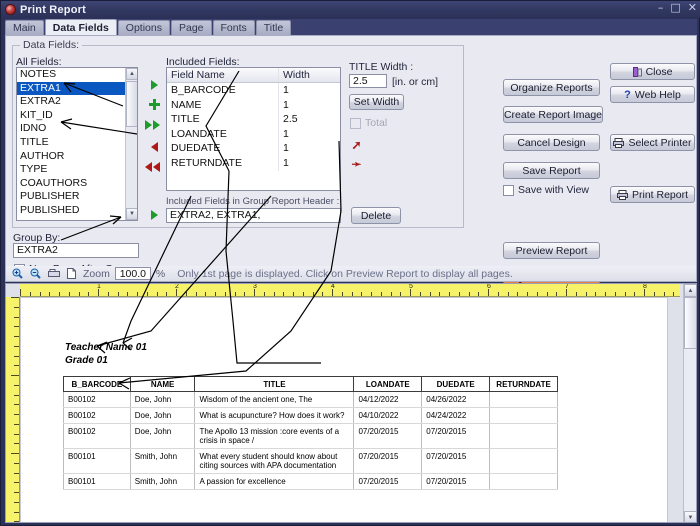  I want to click on cell-loandate: 07/20/2015, so click(388, 481).